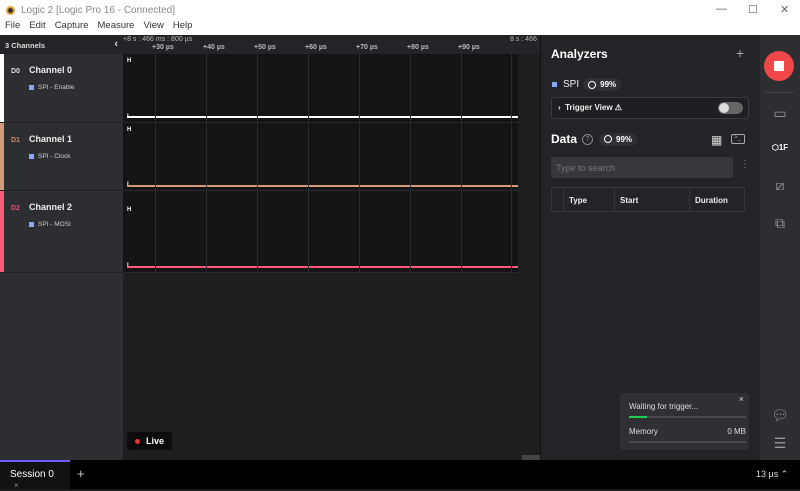 This screenshot has width=800, height=491. Describe the element at coordinates (650, 108) in the screenshot. I see `trigger-view-row: › Trigger View ⚠` at that location.